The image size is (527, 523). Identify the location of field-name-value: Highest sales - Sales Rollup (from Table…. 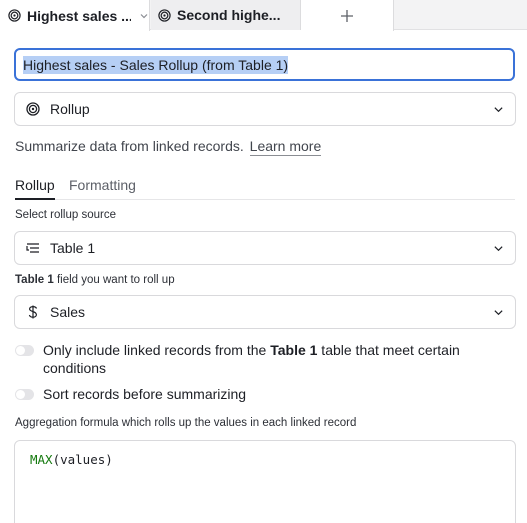
(156, 64).